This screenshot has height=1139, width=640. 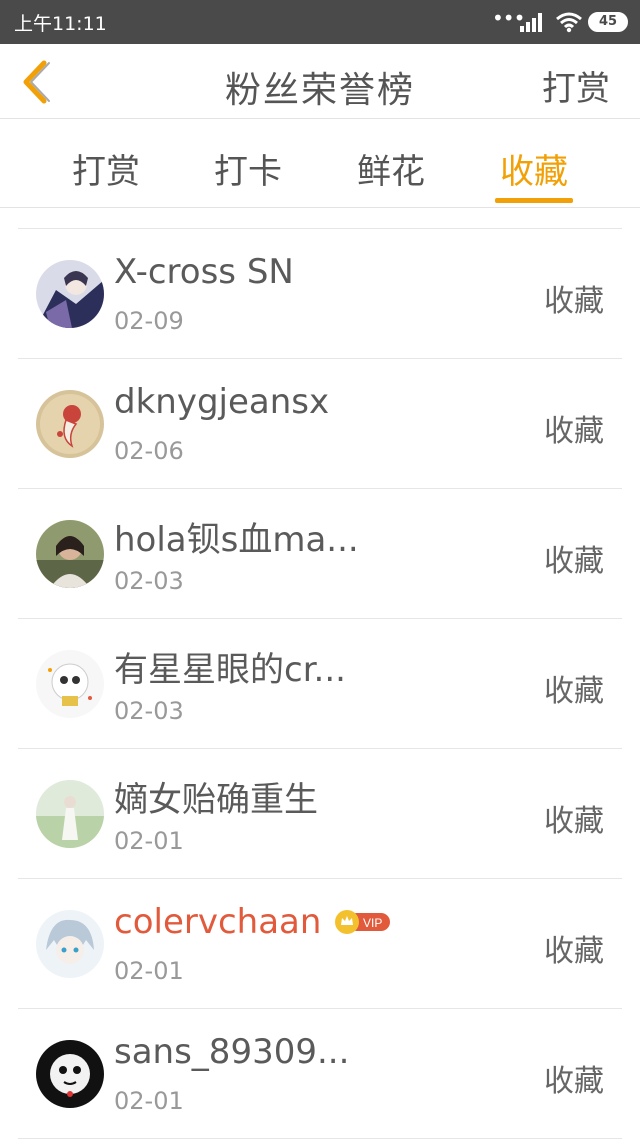 What do you see at coordinates (204, 272) in the screenshot?
I see `user-name: X-cross SN` at bounding box center [204, 272].